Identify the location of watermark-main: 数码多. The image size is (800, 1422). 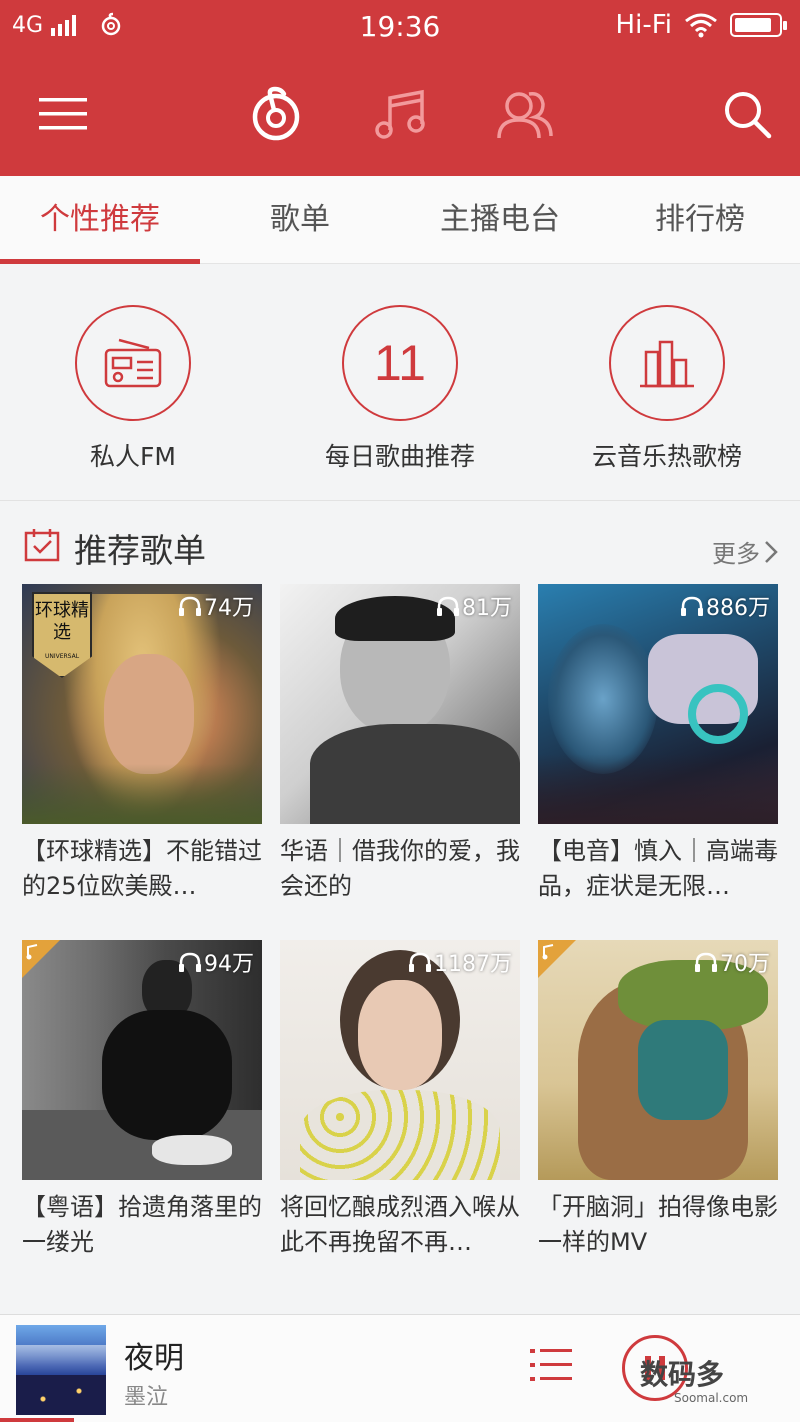
(682, 1374).